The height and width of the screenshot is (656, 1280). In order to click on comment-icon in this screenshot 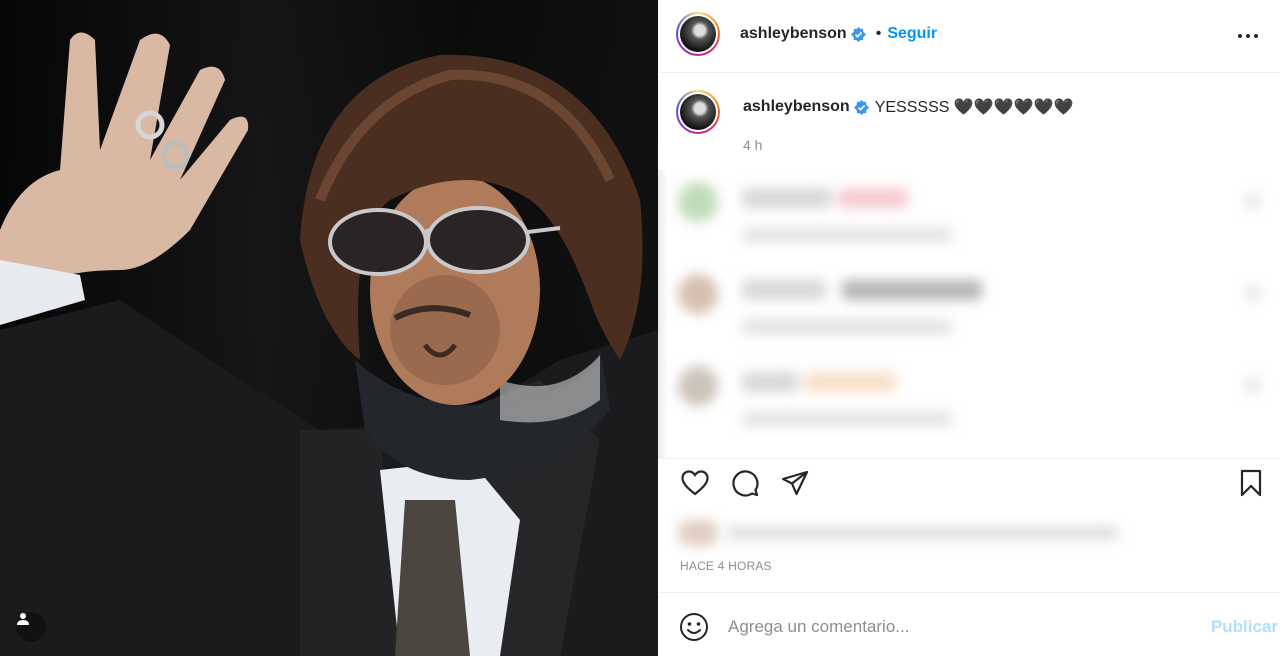, I will do `click(745, 483)`.